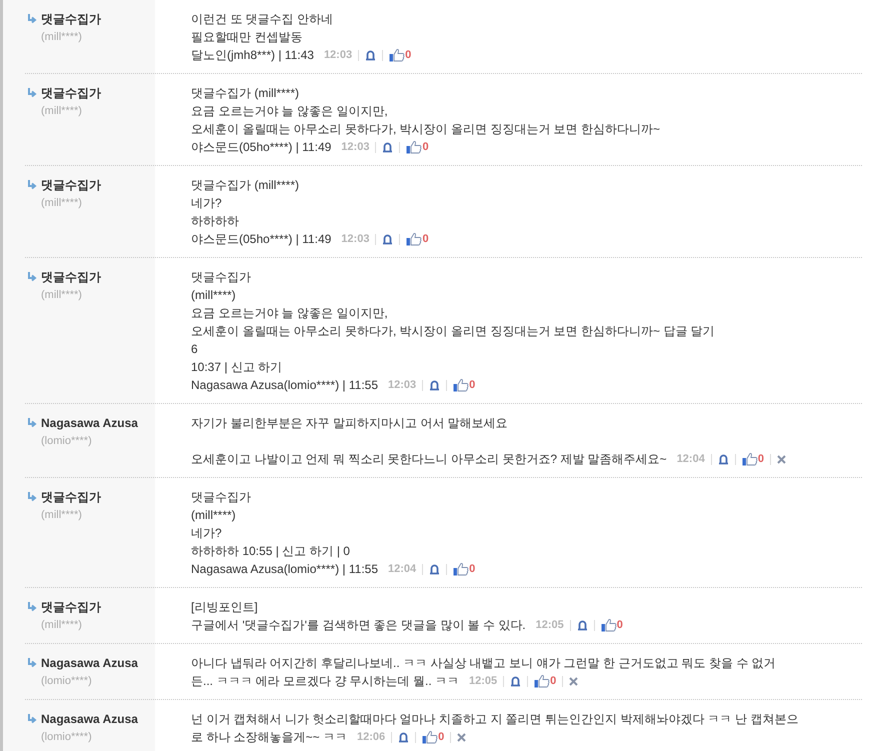 The image size is (871, 751). What do you see at coordinates (495, 719) in the screenshot?
I see `comment-line: 넌 이거 캡쳐해서 니가 헛소리할때마다 얼마나 치졸하고 지 쫄리면 튀는인간인지 박제해놔야겠다 ㅋㅋ 난 캡쳐본으` at bounding box center [495, 719].